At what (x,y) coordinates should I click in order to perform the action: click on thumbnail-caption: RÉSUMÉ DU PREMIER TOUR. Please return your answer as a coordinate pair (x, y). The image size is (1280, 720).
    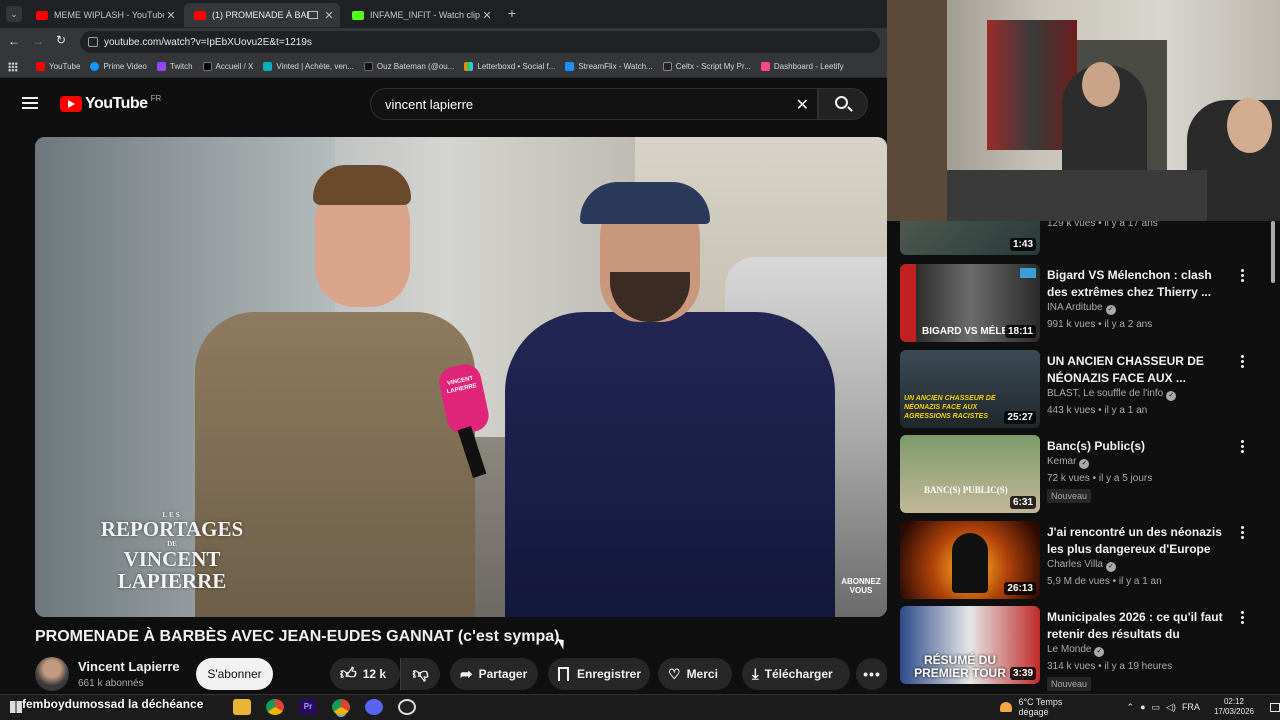
    Looking at the image, I should click on (960, 666).